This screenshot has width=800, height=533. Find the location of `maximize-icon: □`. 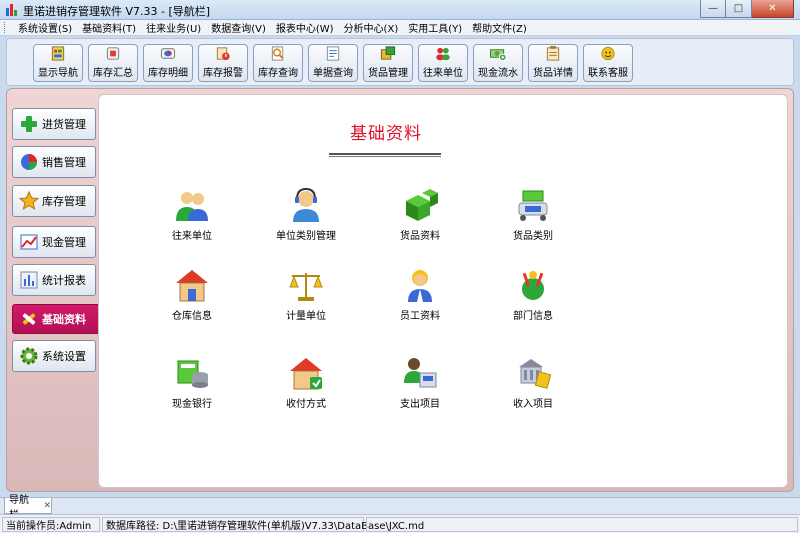

maximize-icon: □ is located at coordinates (738, 8).